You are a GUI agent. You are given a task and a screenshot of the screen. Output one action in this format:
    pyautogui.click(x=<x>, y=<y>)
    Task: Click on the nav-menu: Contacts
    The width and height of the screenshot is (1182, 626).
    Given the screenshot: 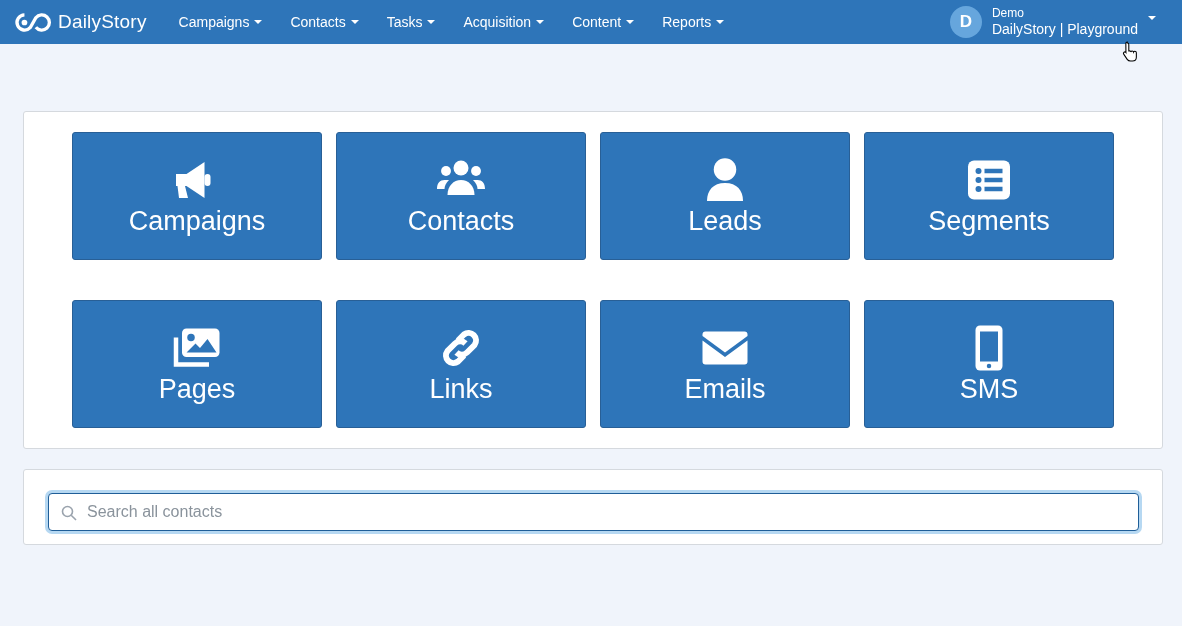 What is the action you would take?
    pyautogui.click(x=324, y=22)
    